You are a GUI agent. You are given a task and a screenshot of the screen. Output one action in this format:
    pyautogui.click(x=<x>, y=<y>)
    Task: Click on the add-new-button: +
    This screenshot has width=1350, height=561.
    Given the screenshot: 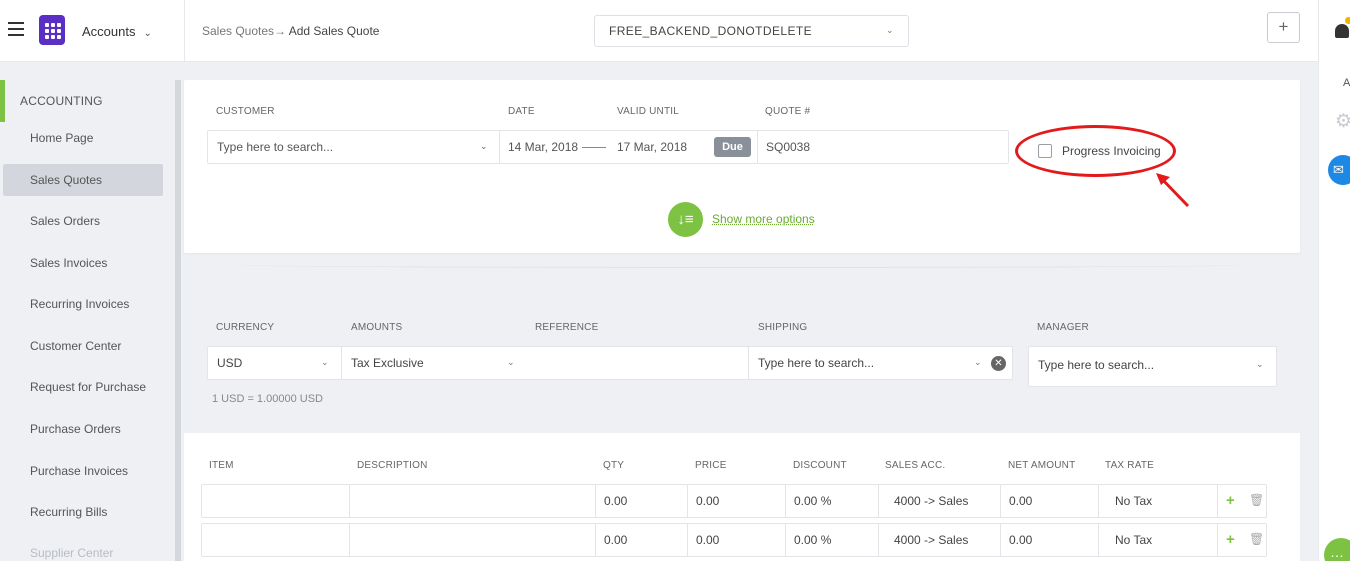 What is the action you would take?
    pyautogui.click(x=1283, y=27)
    